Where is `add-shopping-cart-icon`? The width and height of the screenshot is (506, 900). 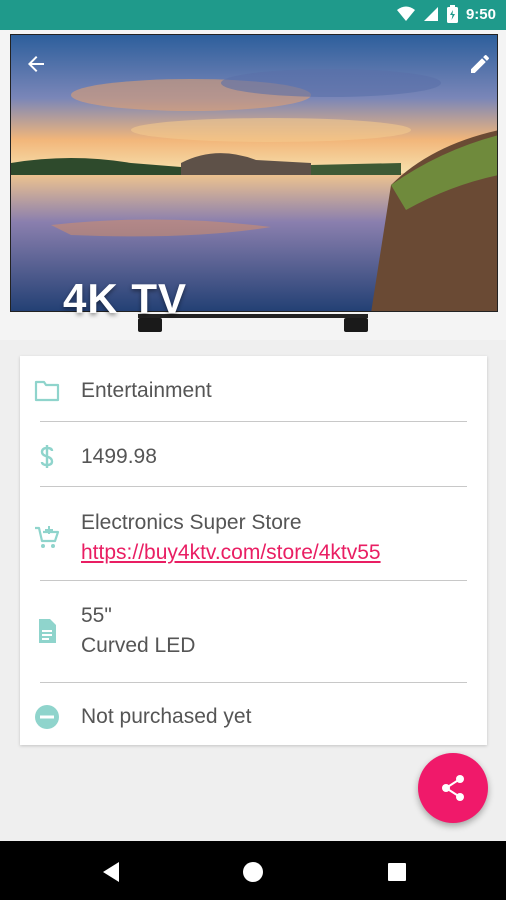
add-shopping-cart-icon is located at coordinates (47, 537).